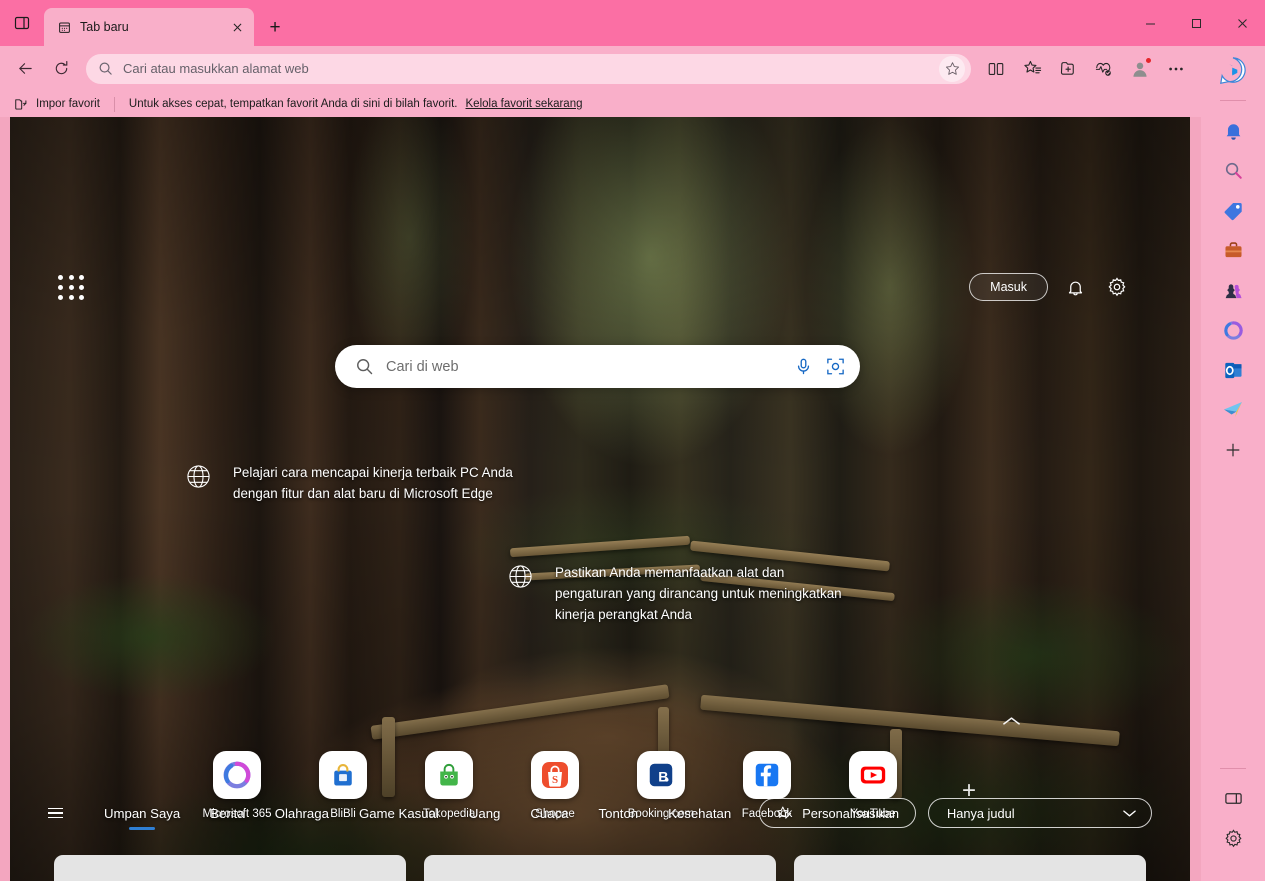 The width and height of the screenshot is (1265, 881). Describe the element at coordinates (72, 288) in the screenshot. I see `app-launcher-grid-icon` at that location.